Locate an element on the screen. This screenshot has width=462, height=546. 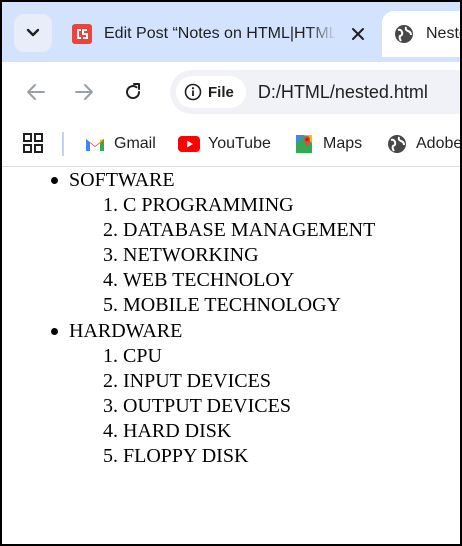
site-chip-label: File is located at coordinates (221, 92).